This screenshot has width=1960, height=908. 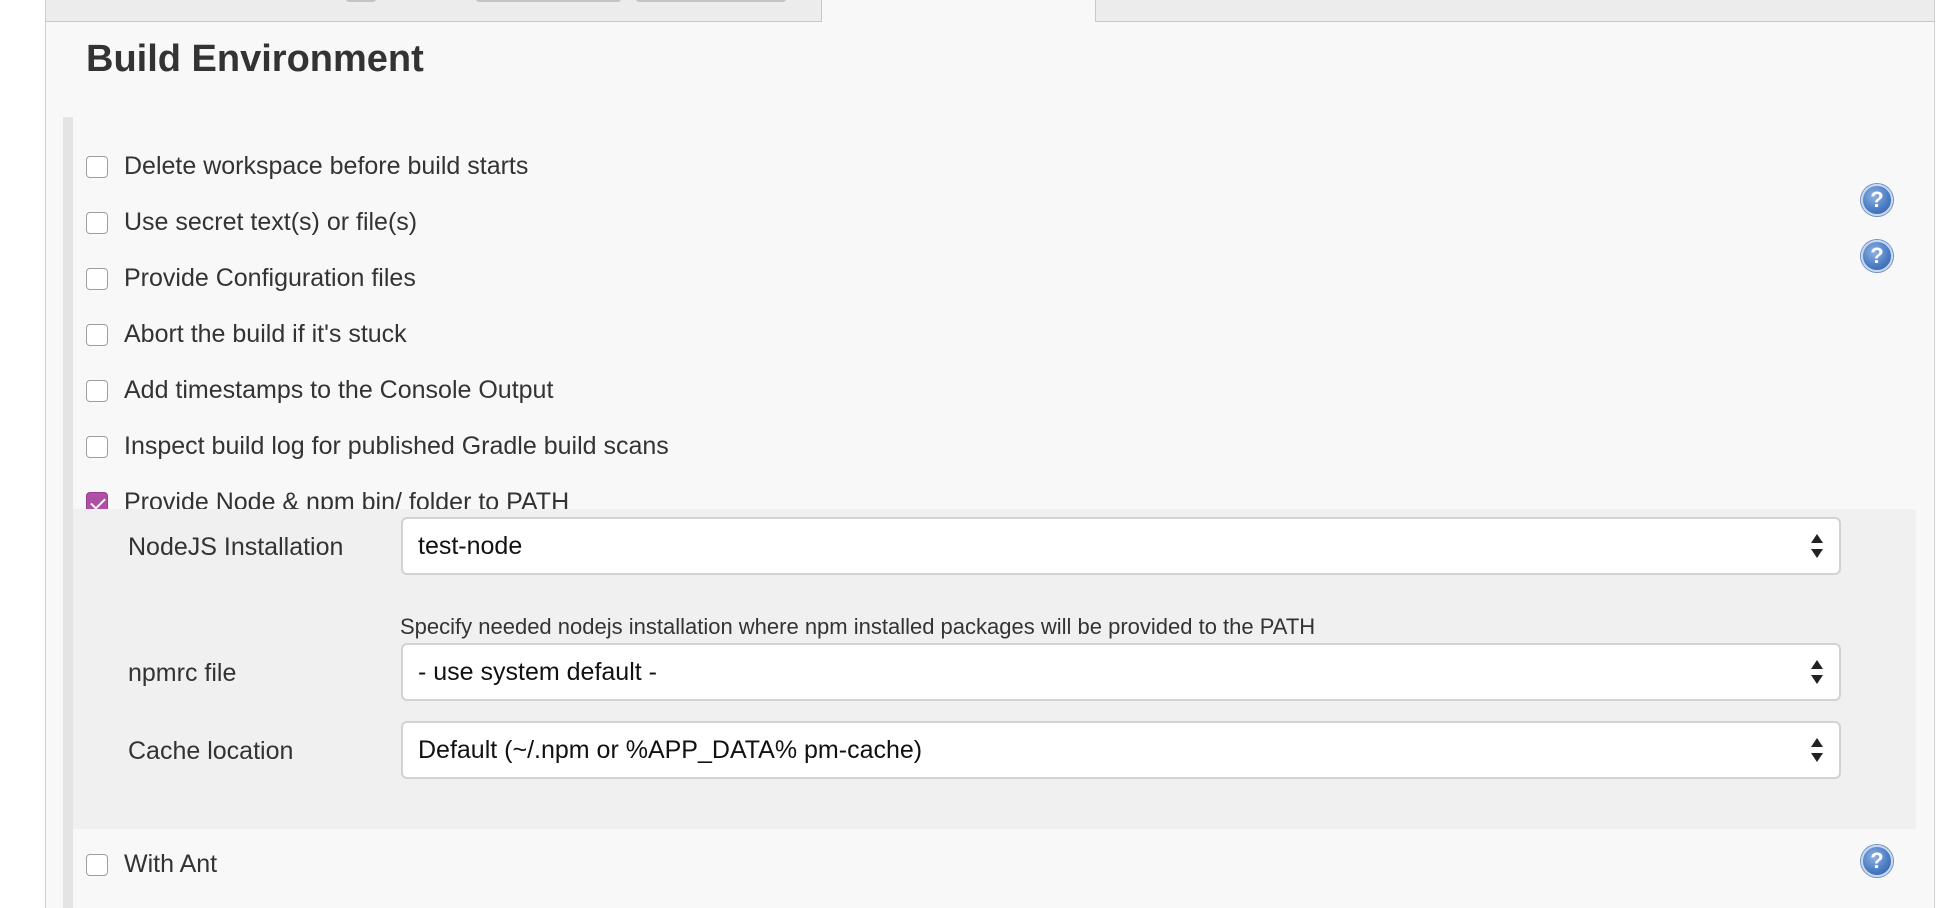 What do you see at coordinates (270, 222) in the screenshot?
I see `option-label: Use secret text(s) or file(s)` at bounding box center [270, 222].